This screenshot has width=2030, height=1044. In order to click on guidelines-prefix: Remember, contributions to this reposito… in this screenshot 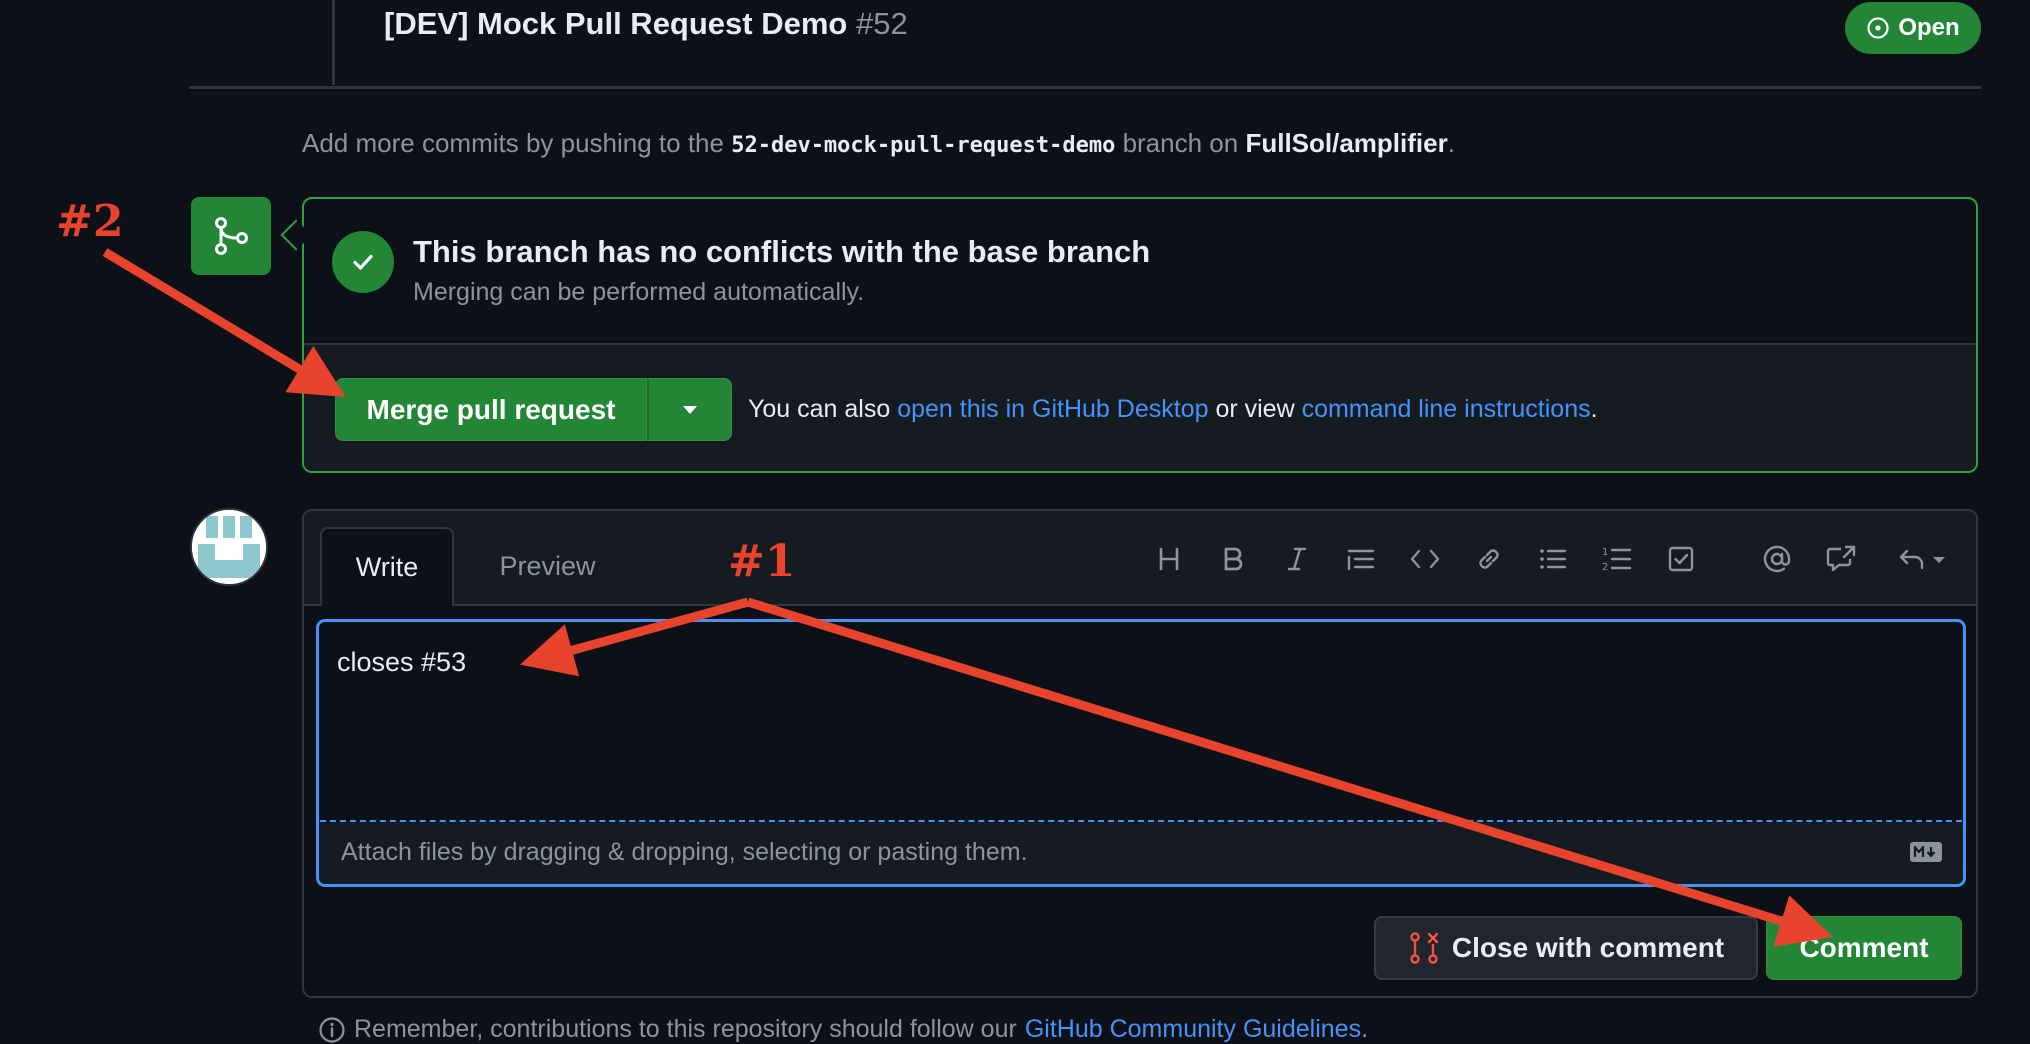, I will do `click(685, 1029)`.